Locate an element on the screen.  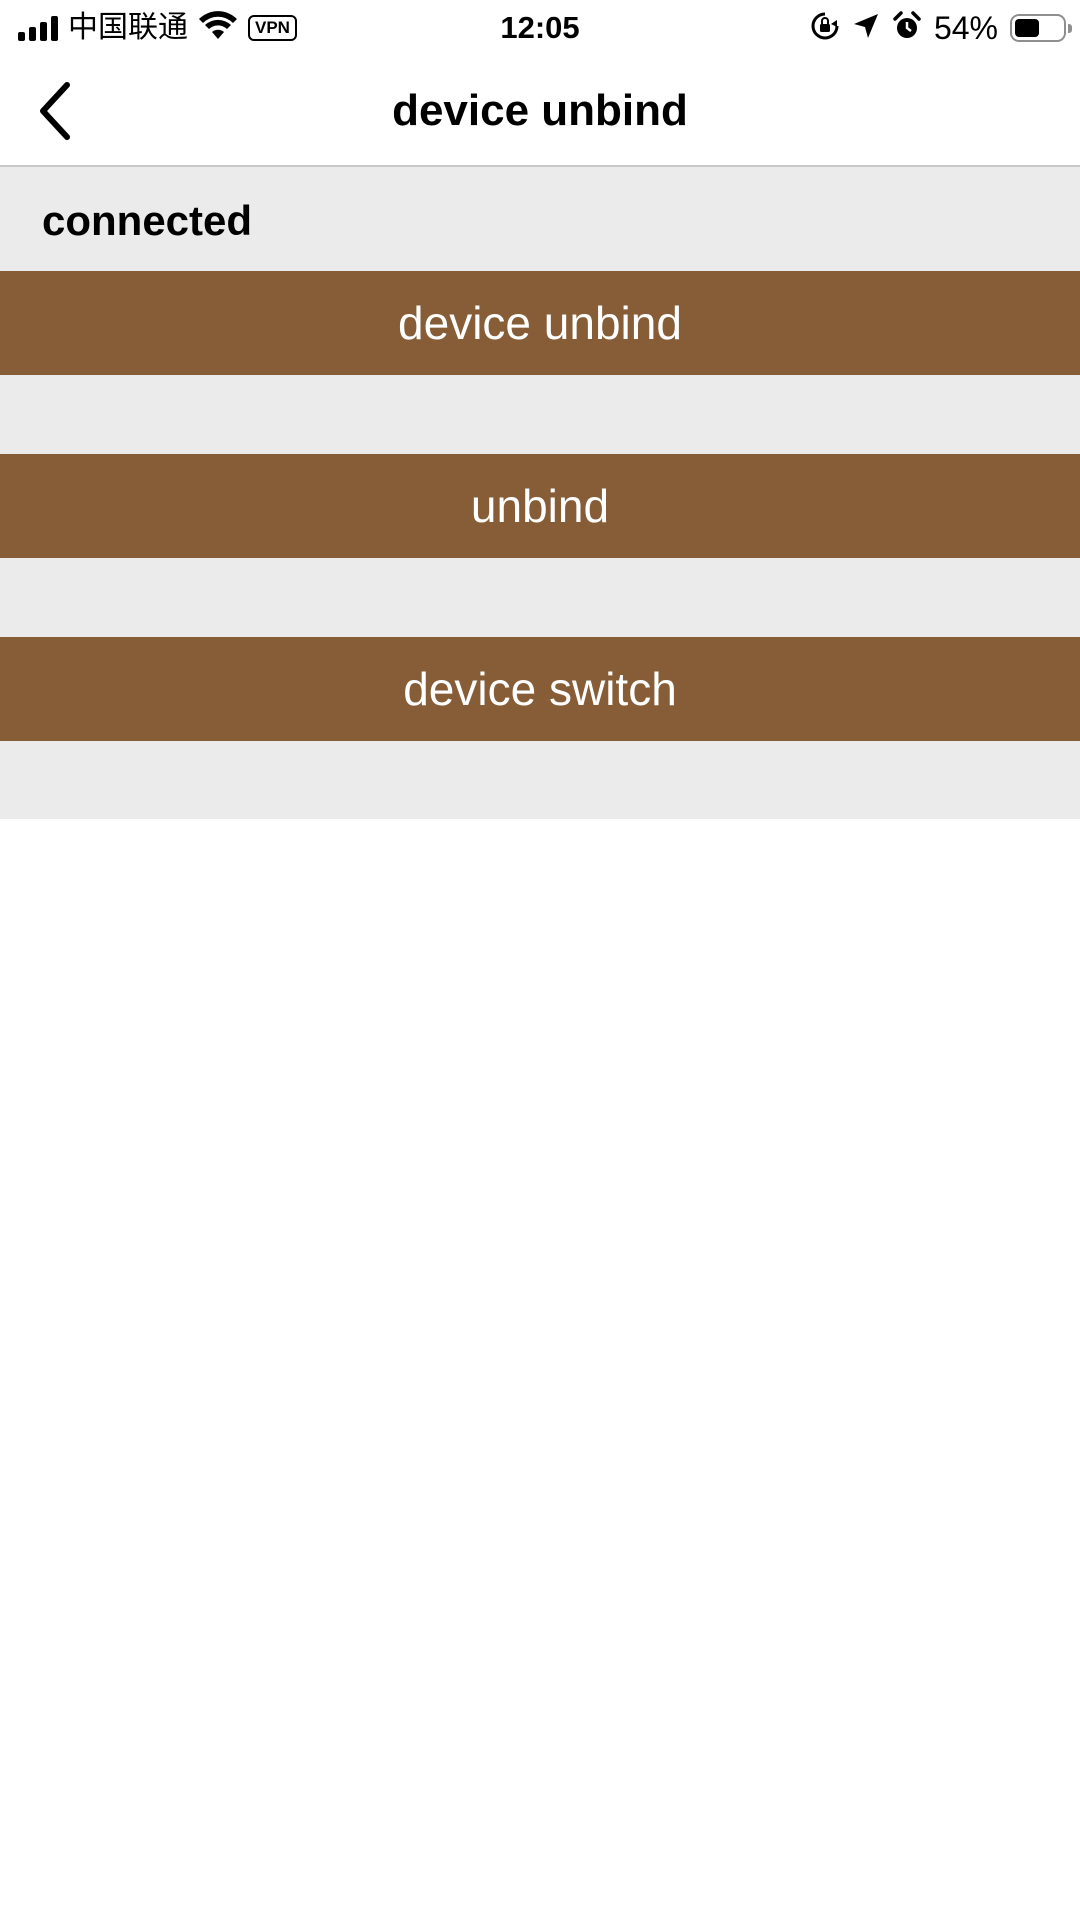
unbind-button: unbind is located at coordinates (540, 506).